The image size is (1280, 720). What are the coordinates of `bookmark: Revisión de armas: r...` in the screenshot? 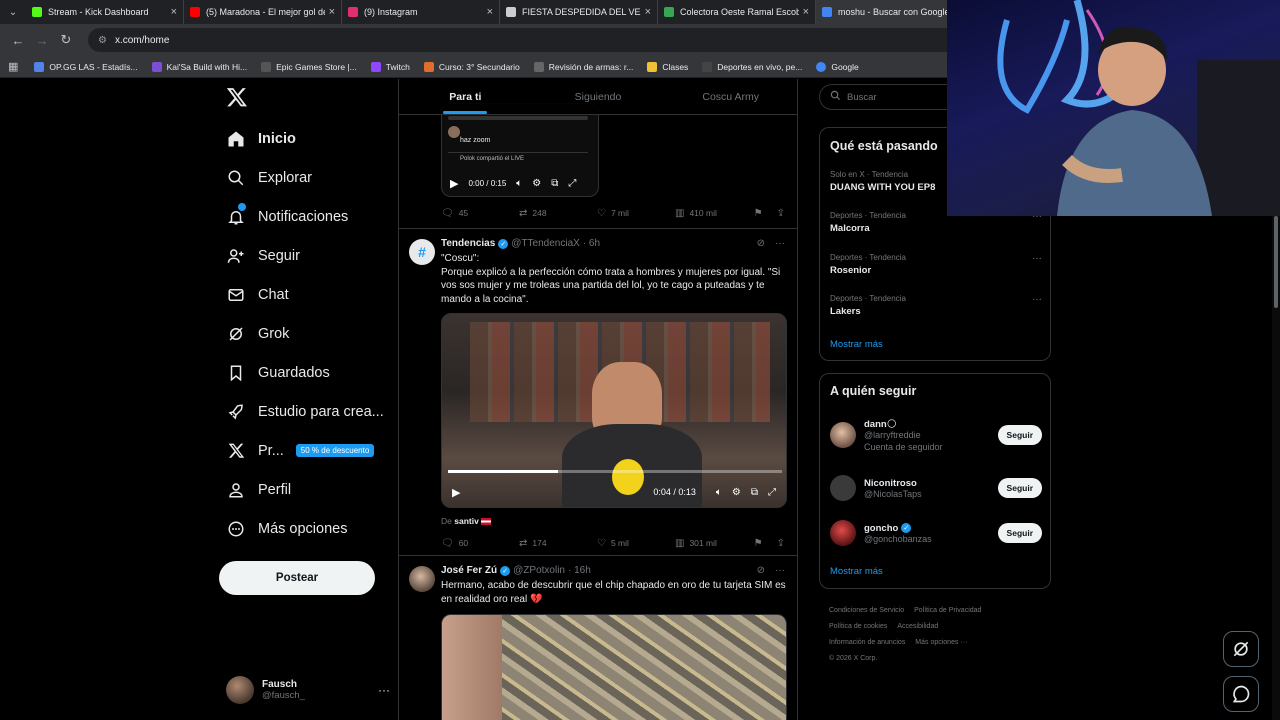 It's located at (583, 66).